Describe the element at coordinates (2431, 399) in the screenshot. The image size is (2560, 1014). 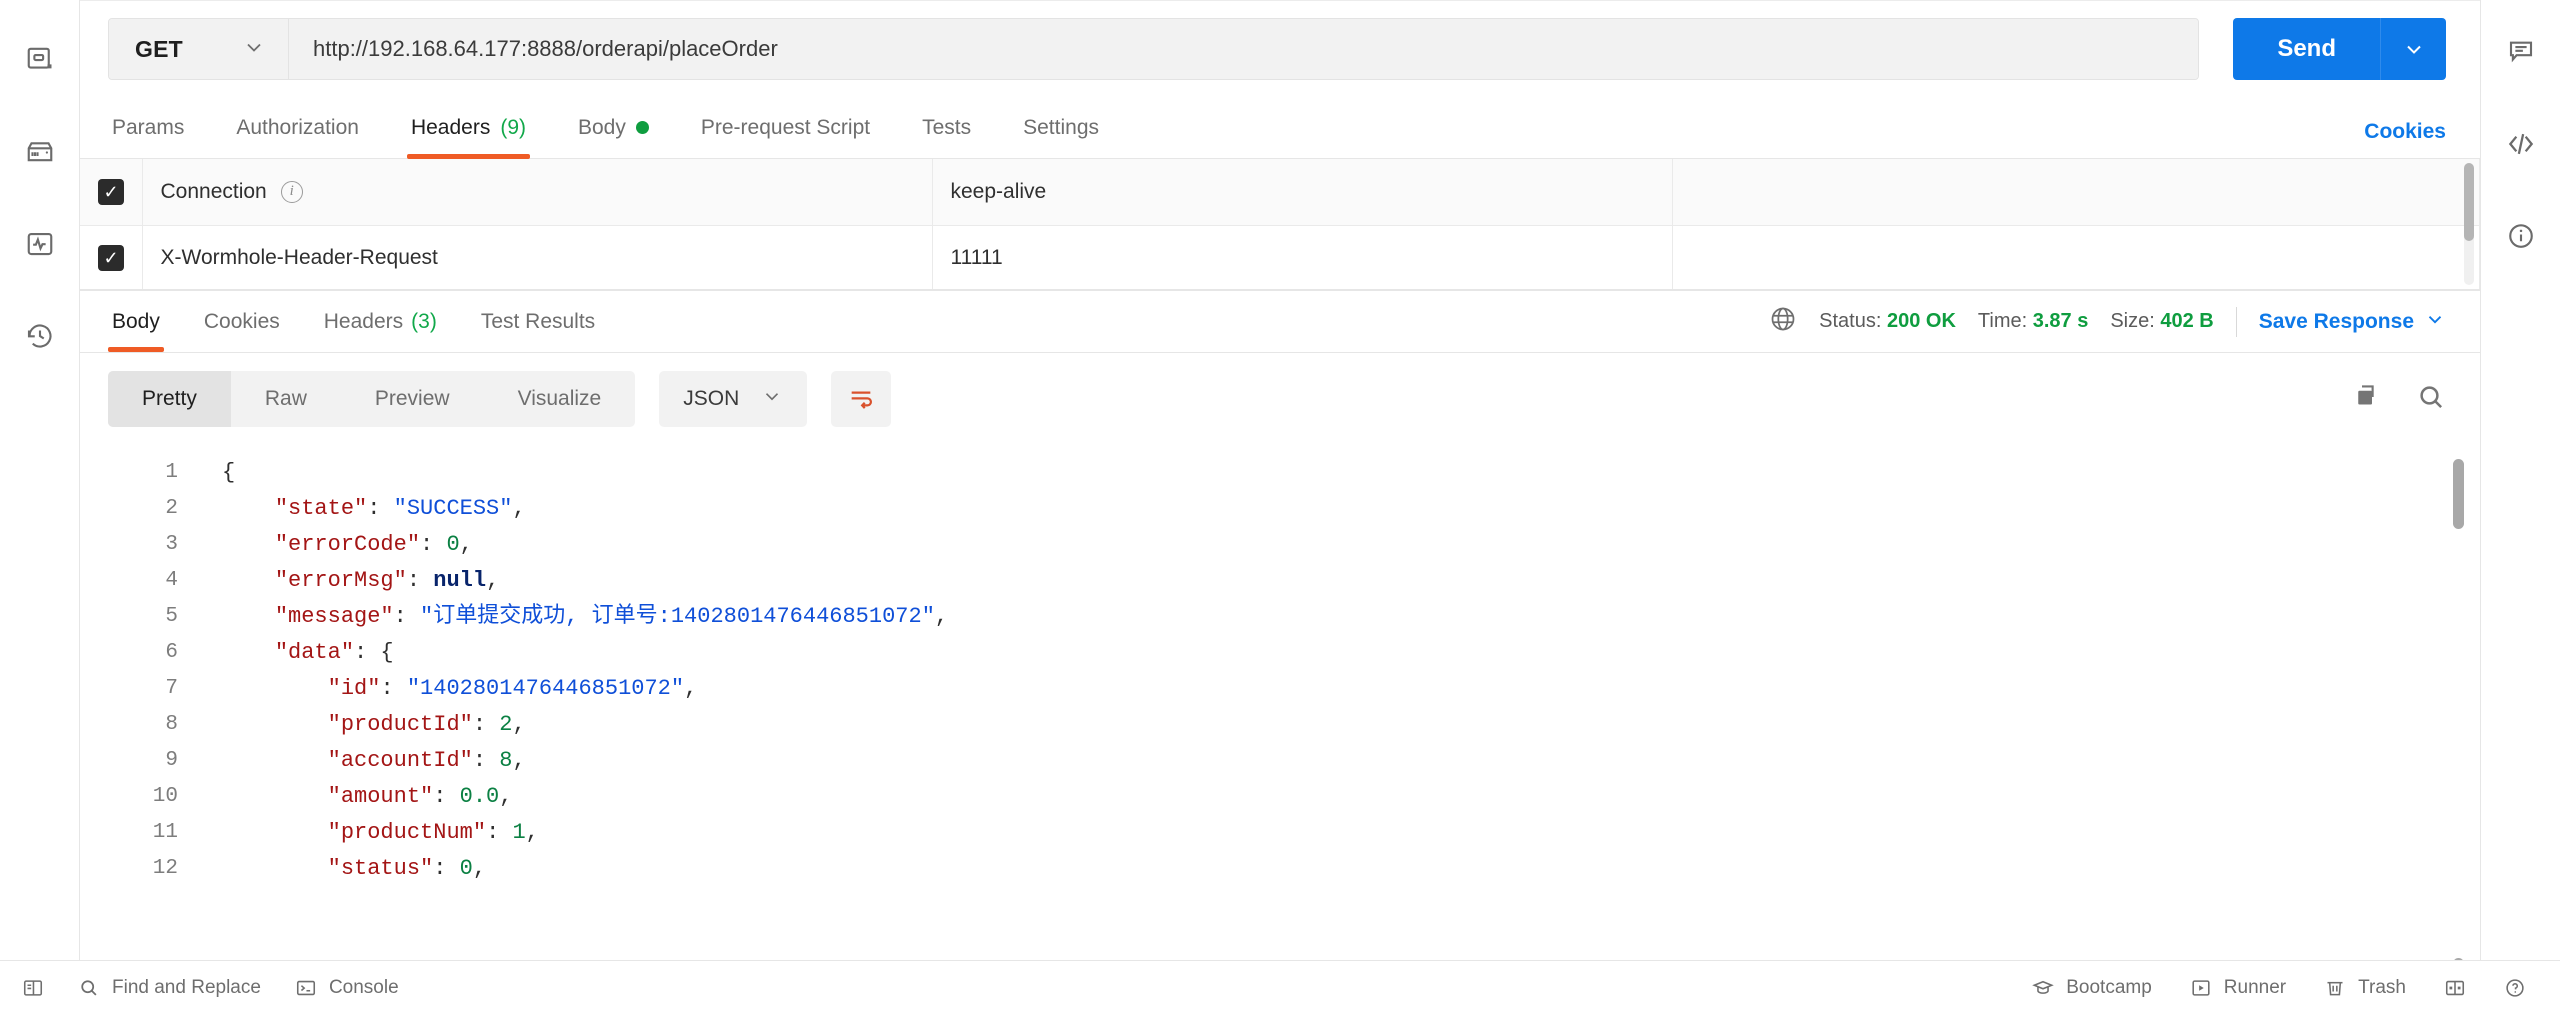
I see `search-icon` at that location.